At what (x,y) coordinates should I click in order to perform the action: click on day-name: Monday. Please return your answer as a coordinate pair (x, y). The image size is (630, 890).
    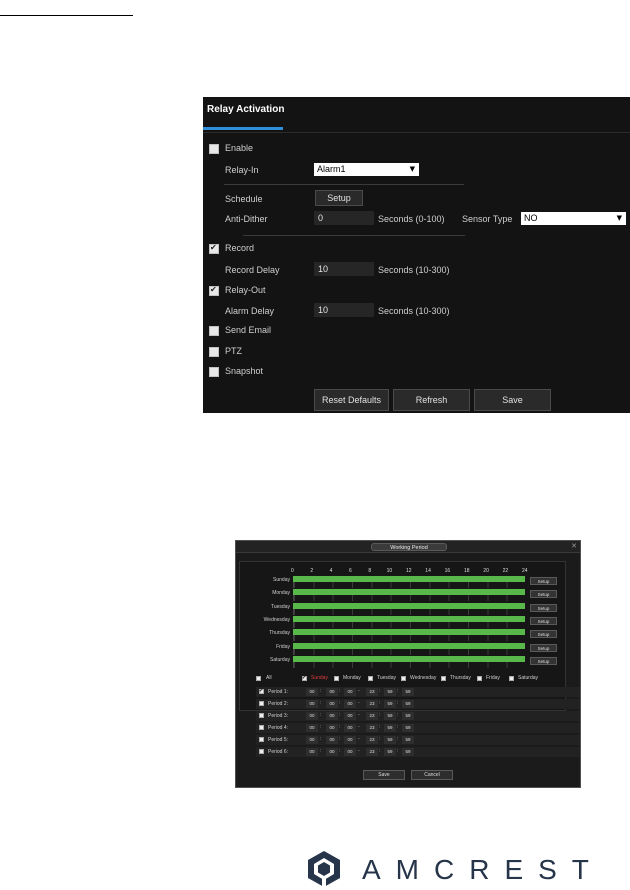
    Looking at the image, I should click on (281, 593).